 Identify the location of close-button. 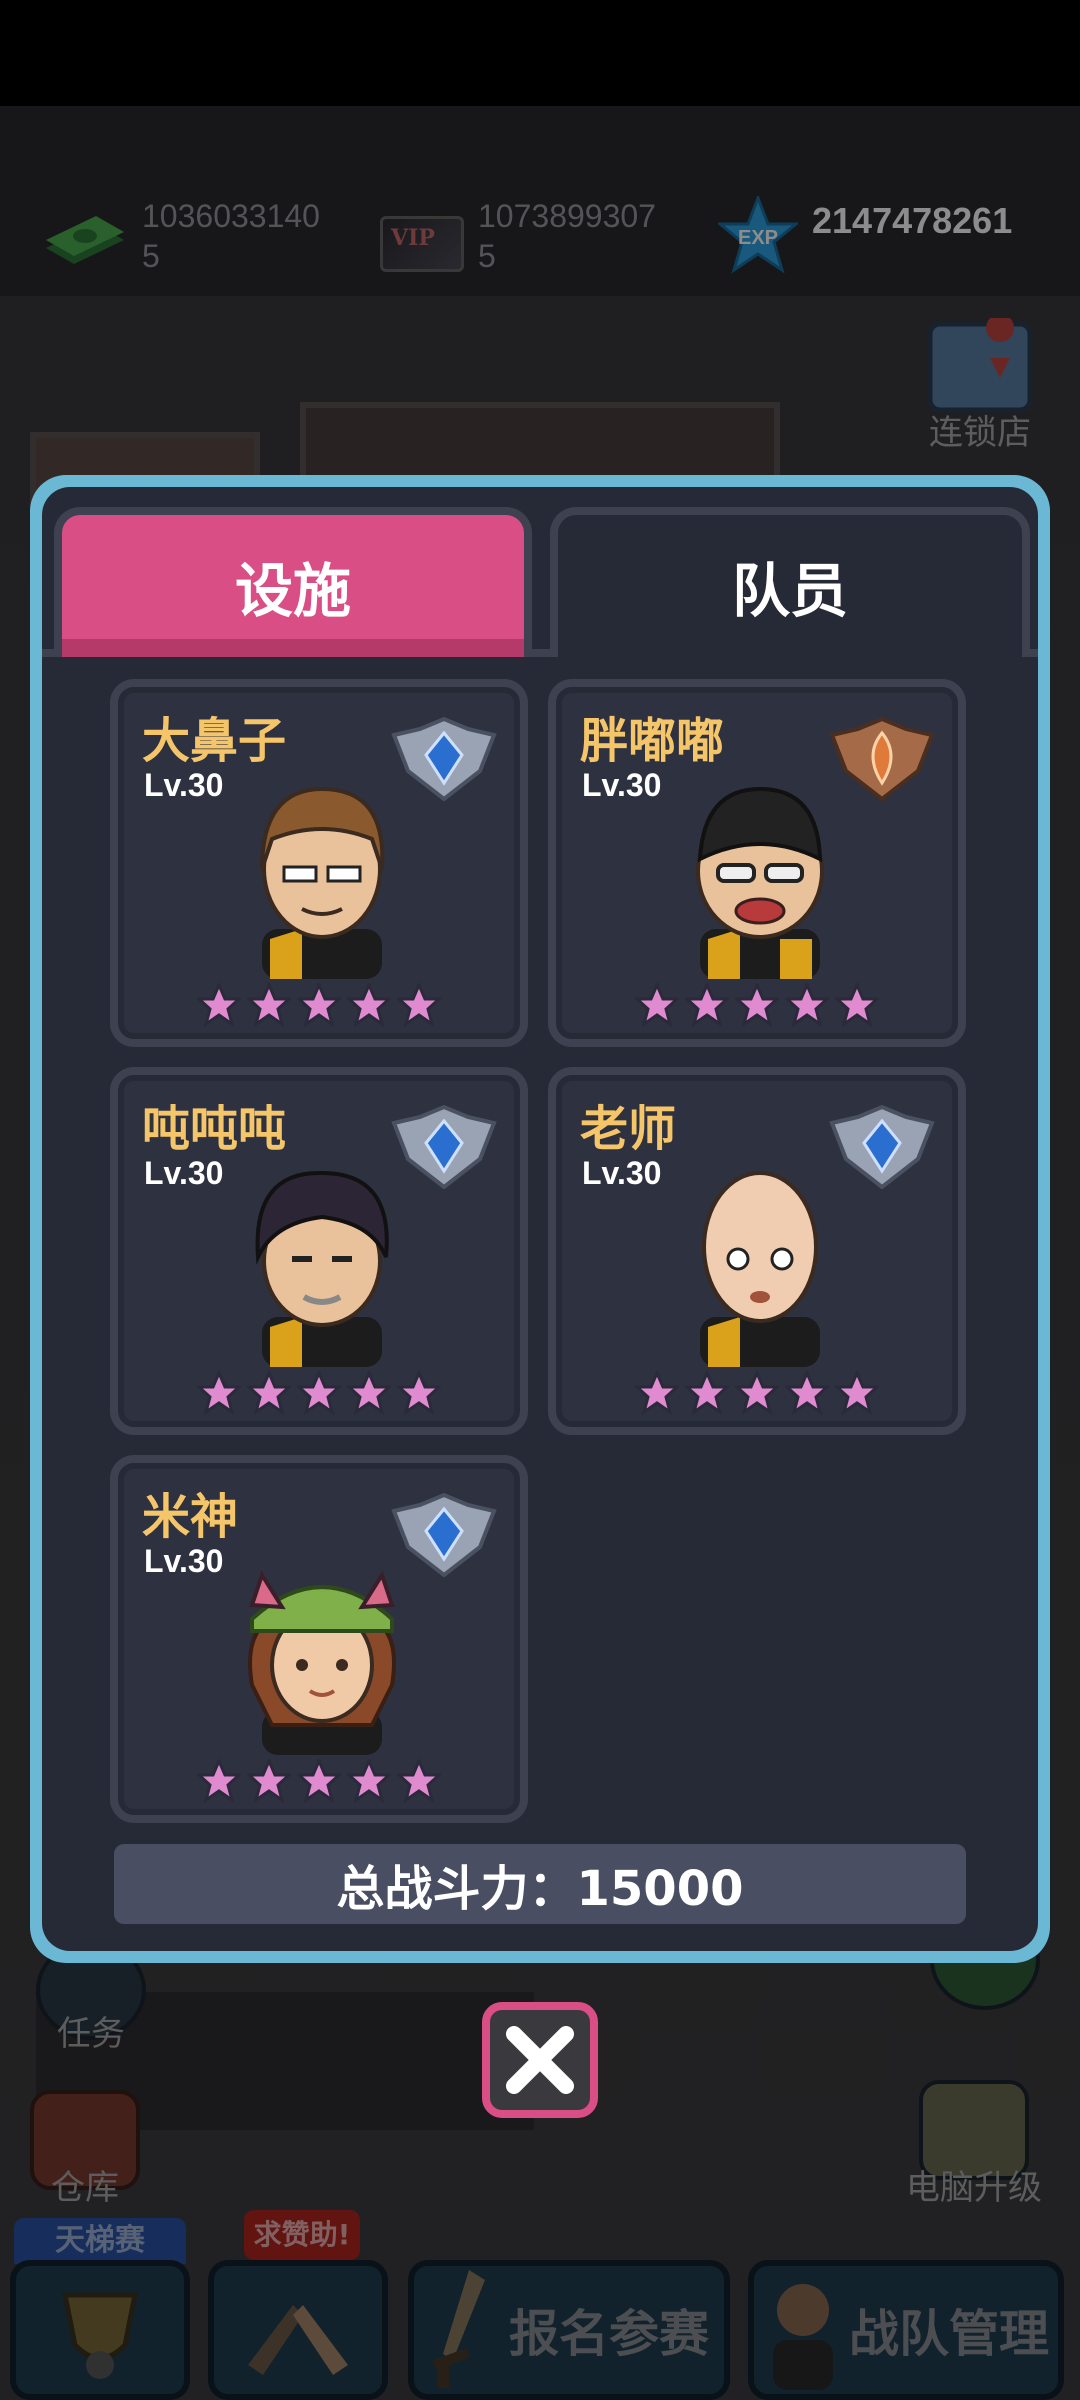
(540, 2060).